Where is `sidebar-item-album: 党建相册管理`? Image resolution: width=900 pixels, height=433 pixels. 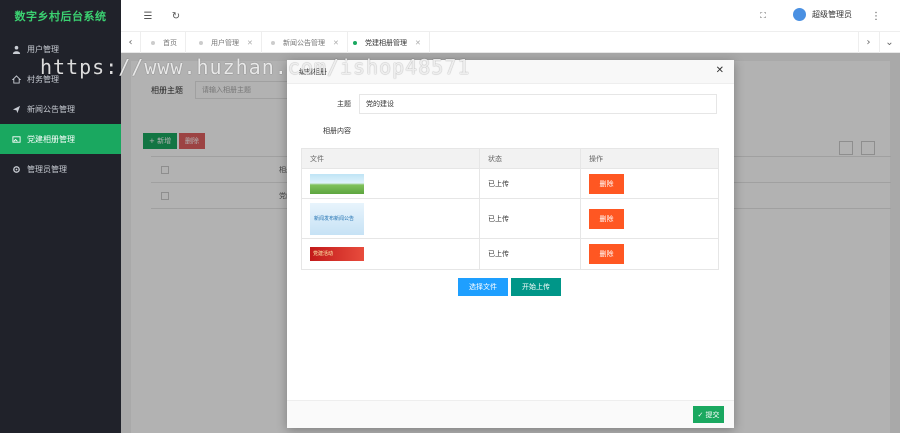
sidebar-item-album: 党建相册管理 is located at coordinates (60, 139).